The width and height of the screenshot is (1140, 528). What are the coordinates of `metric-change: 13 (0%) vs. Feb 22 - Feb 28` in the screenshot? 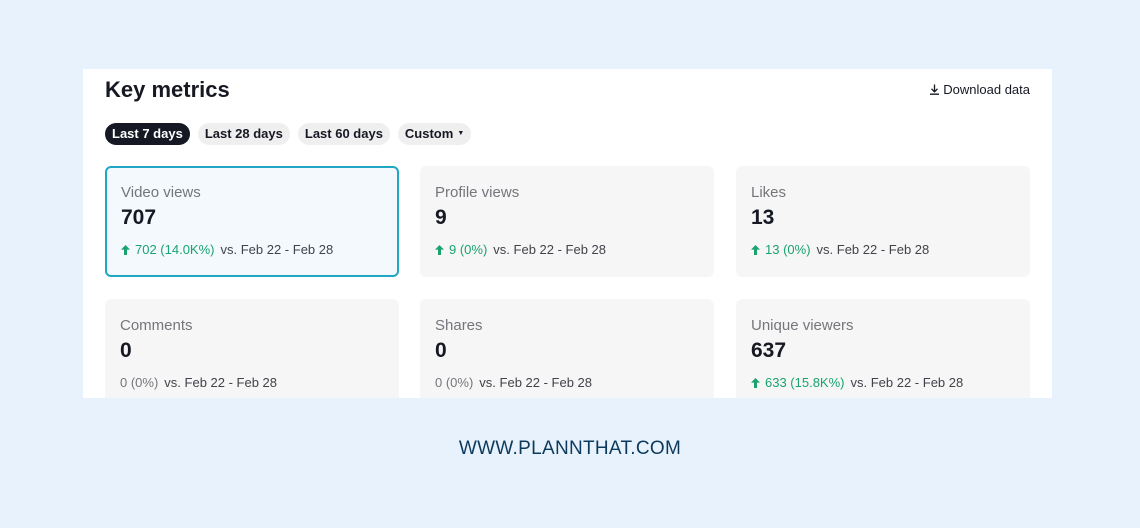 It's located at (840, 249).